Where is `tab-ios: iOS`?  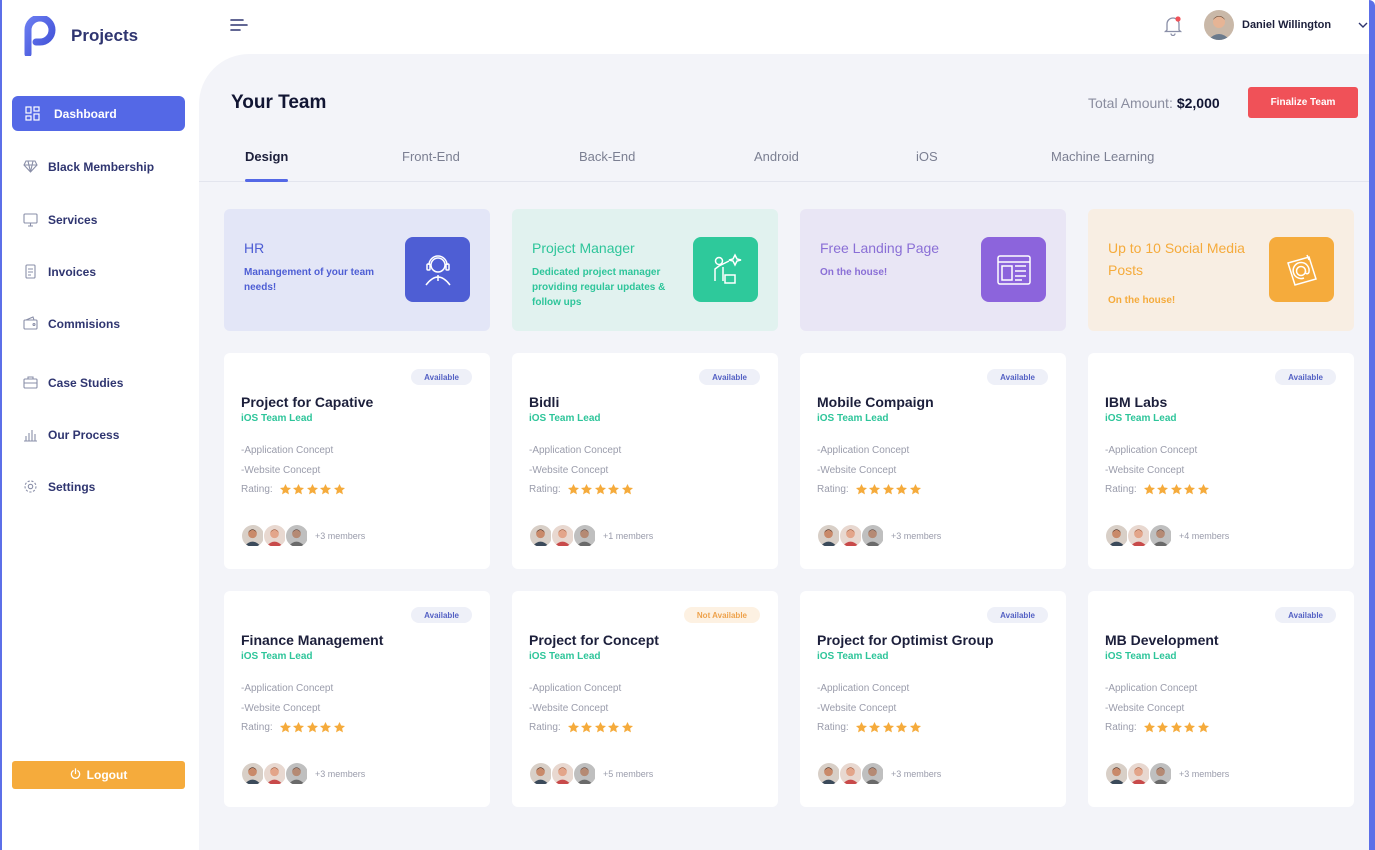
tab-ios: iOS is located at coordinates (927, 165).